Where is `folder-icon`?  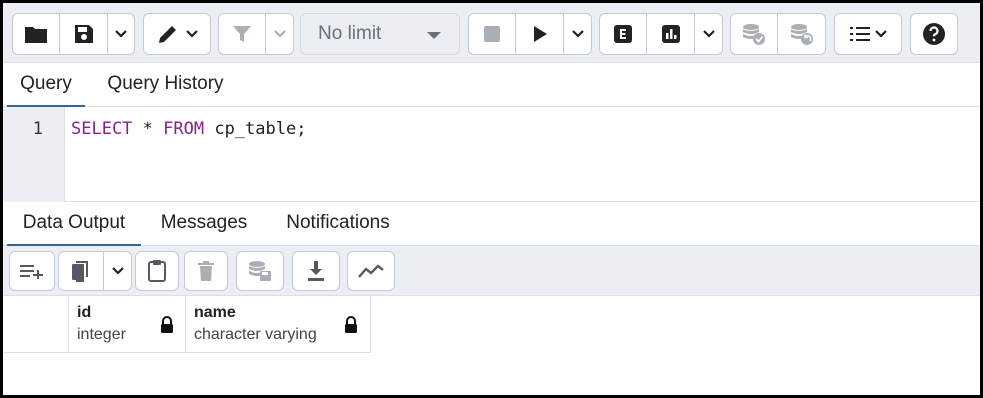 folder-icon is located at coordinates (36, 35).